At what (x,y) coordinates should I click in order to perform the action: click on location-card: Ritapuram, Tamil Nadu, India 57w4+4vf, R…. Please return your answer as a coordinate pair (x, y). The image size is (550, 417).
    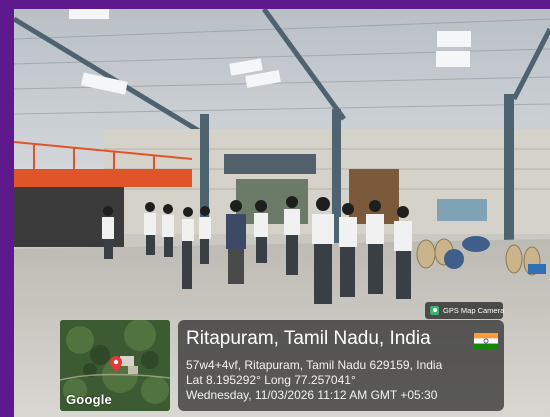
    Looking at the image, I should click on (341, 365).